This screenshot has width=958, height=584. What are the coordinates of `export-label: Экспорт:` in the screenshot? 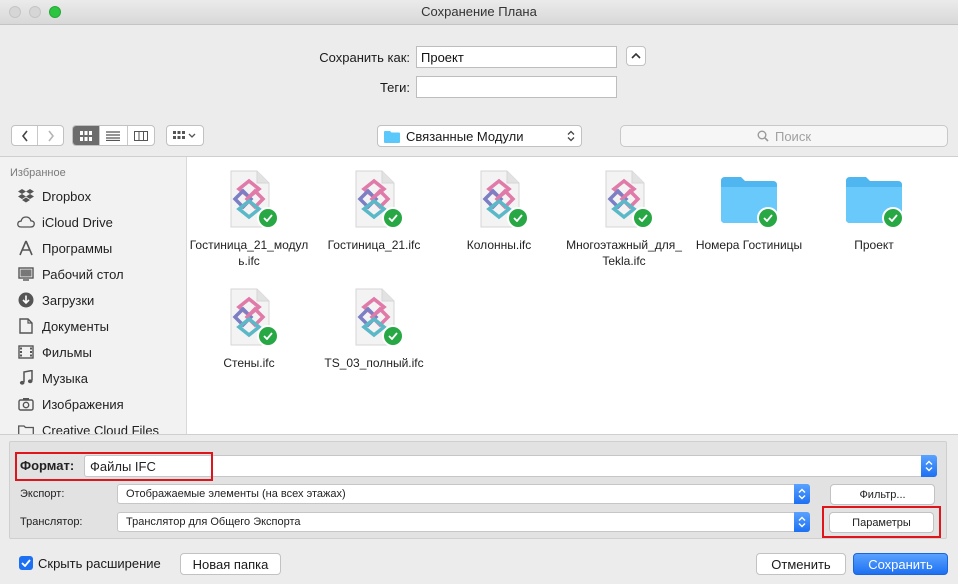 It's located at (42, 494).